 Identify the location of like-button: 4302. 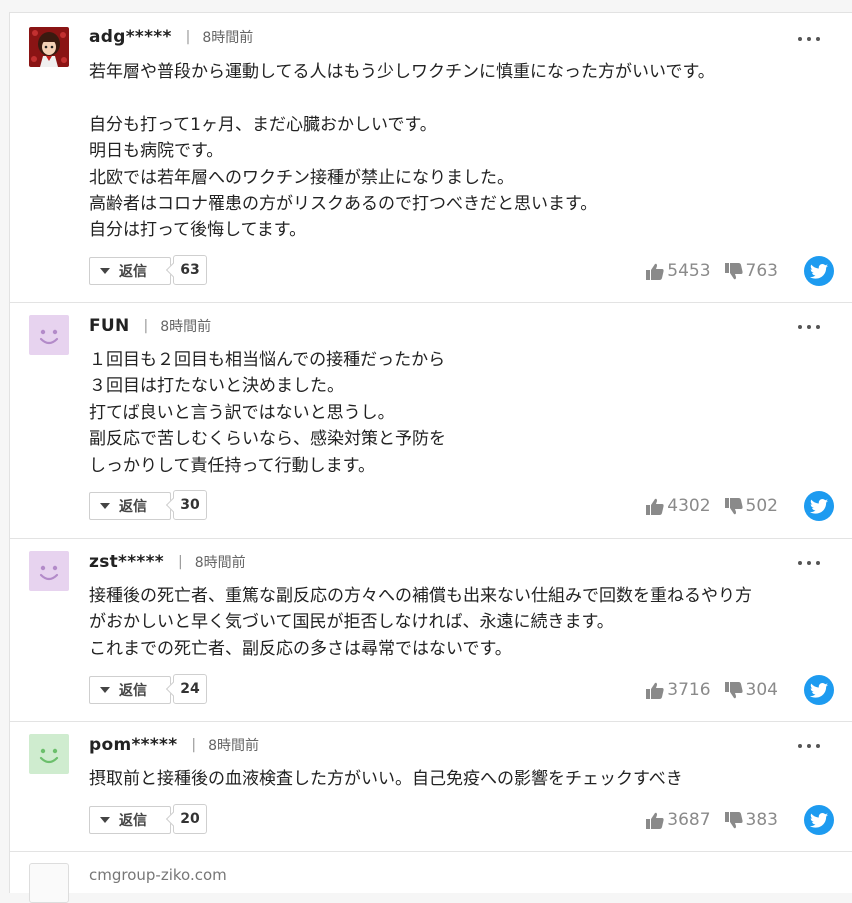
(678, 506).